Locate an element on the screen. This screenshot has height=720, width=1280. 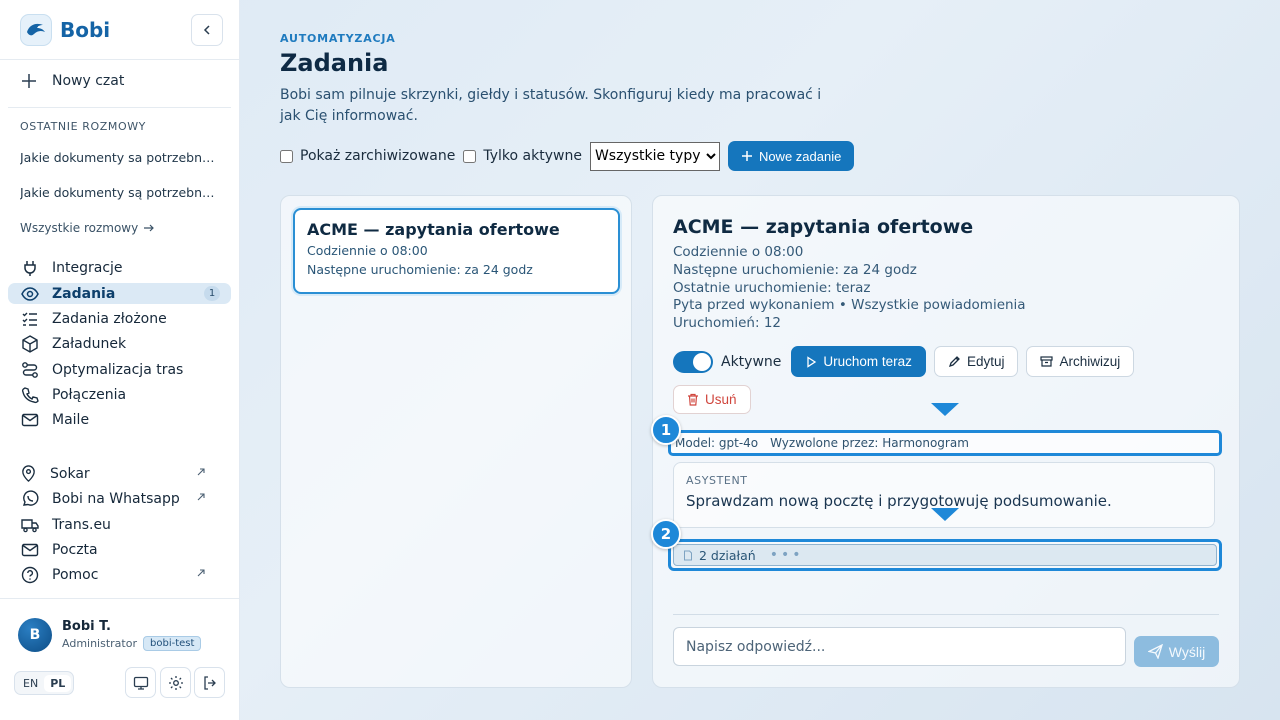
run-now-label: Uruchom teraz is located at coordinates (867, 361).